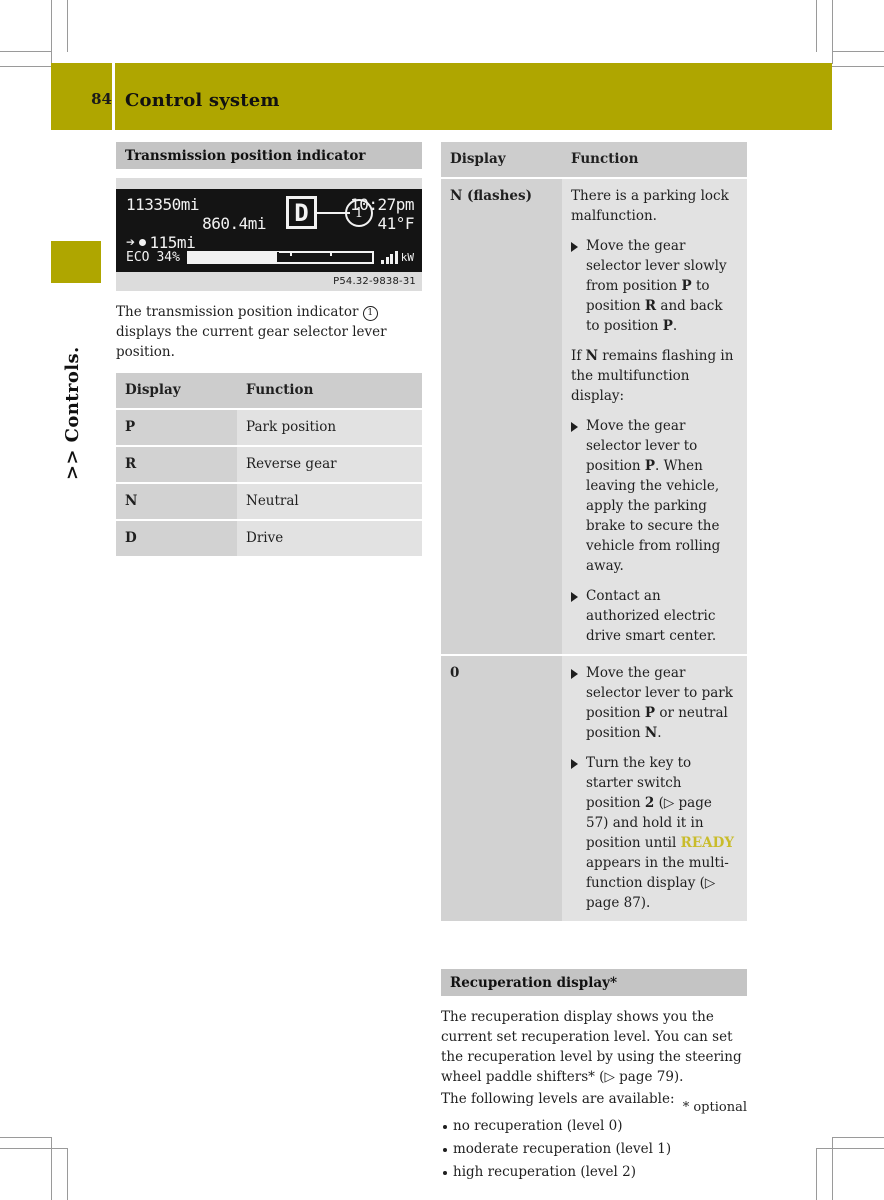 The image size is (884, 1200). I want to click on list-item: moderate recuperation (level 1), so click(594, 1149).